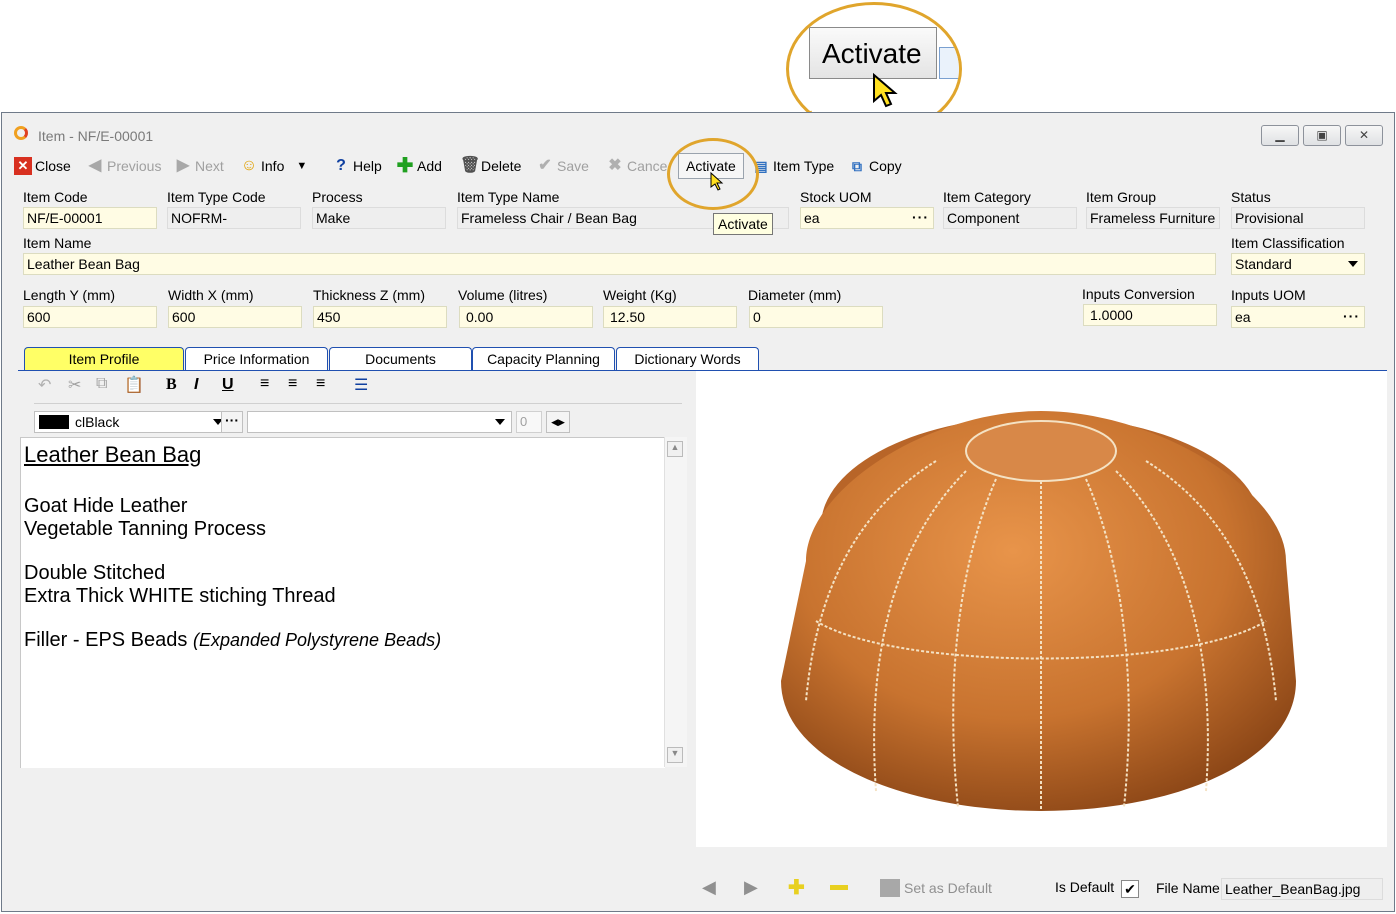  Describe the element at coordinates (216, 197) in the screenshot. I see `item-type-code-label: Item Type Code` at that location.